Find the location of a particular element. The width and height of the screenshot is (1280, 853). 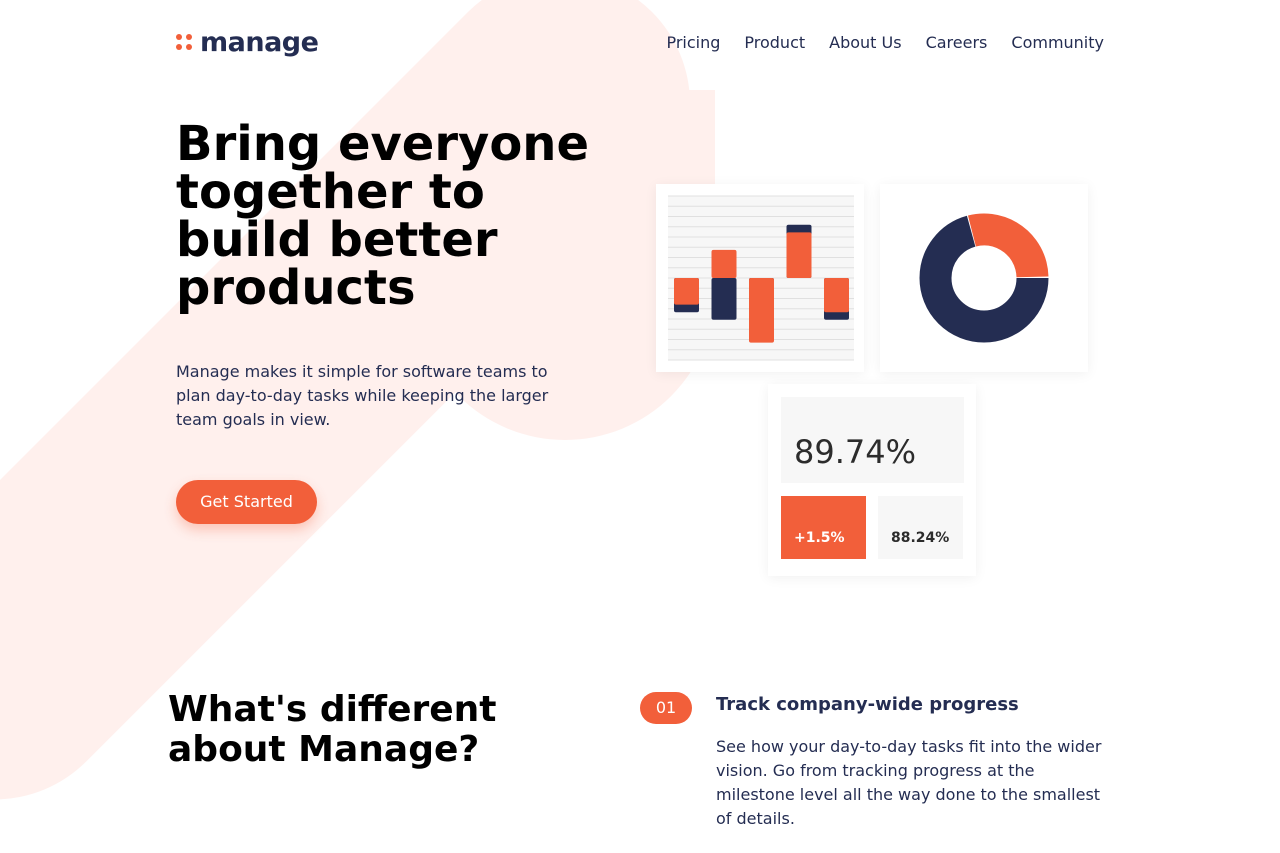

stat-change-box: +1.5% is located at coordinates (823, 527).